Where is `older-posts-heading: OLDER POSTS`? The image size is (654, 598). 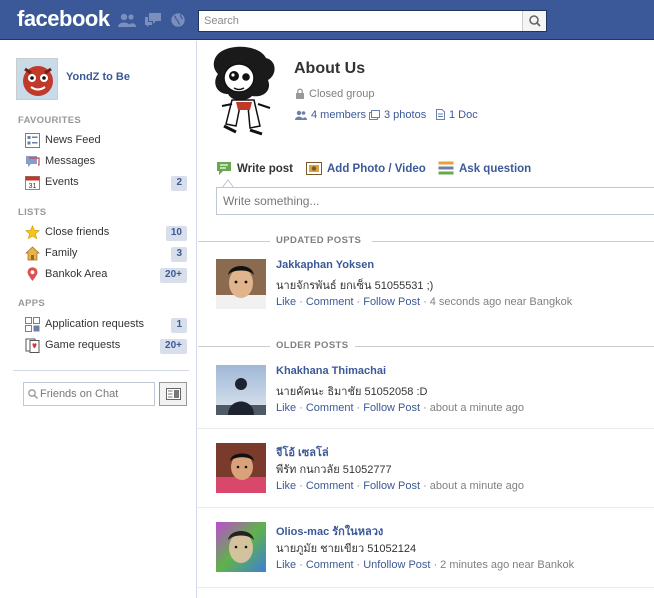
older-posts-heading: OLDER POSTS is located at coordinates (312, 345).